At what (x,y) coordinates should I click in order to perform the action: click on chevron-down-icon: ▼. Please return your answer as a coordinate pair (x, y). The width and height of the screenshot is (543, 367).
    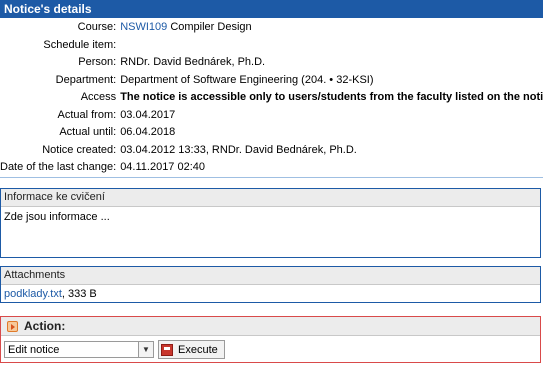
    Looking at the image, I should click on (145, 349).